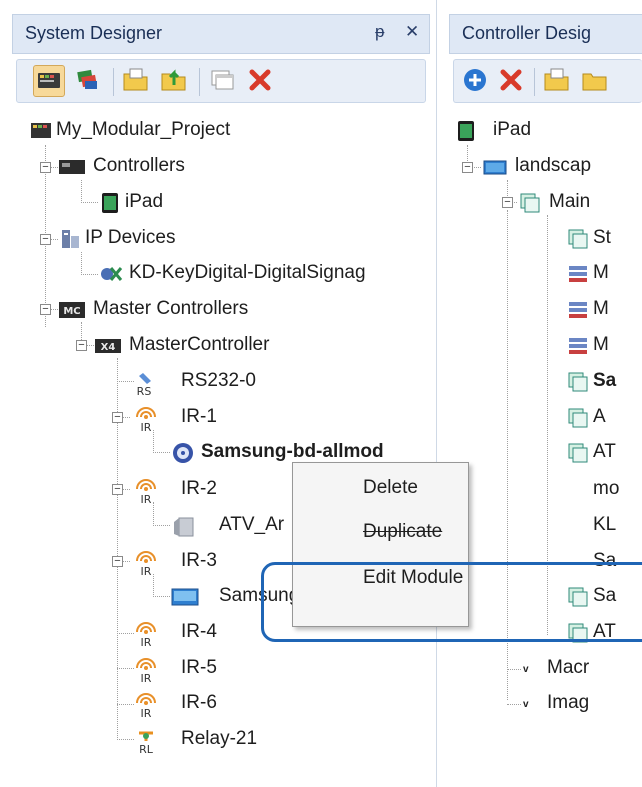 This screenshot has width=642, height=787. What do you see at coordinates (89, 81) in the screenshot?
I see `modules-icon` at bounding box center [89, 81].